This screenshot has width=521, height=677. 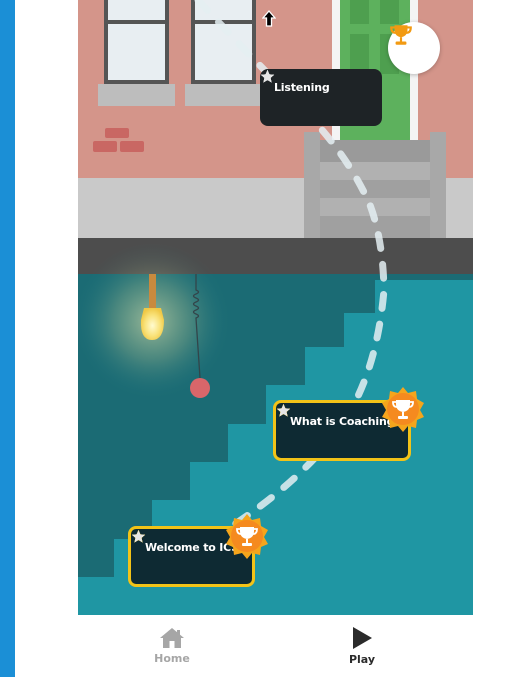 What do you see at coordinates (302, 87) in the screenshot?
I see `level-title: Listening` at bounding box center [302, 87].